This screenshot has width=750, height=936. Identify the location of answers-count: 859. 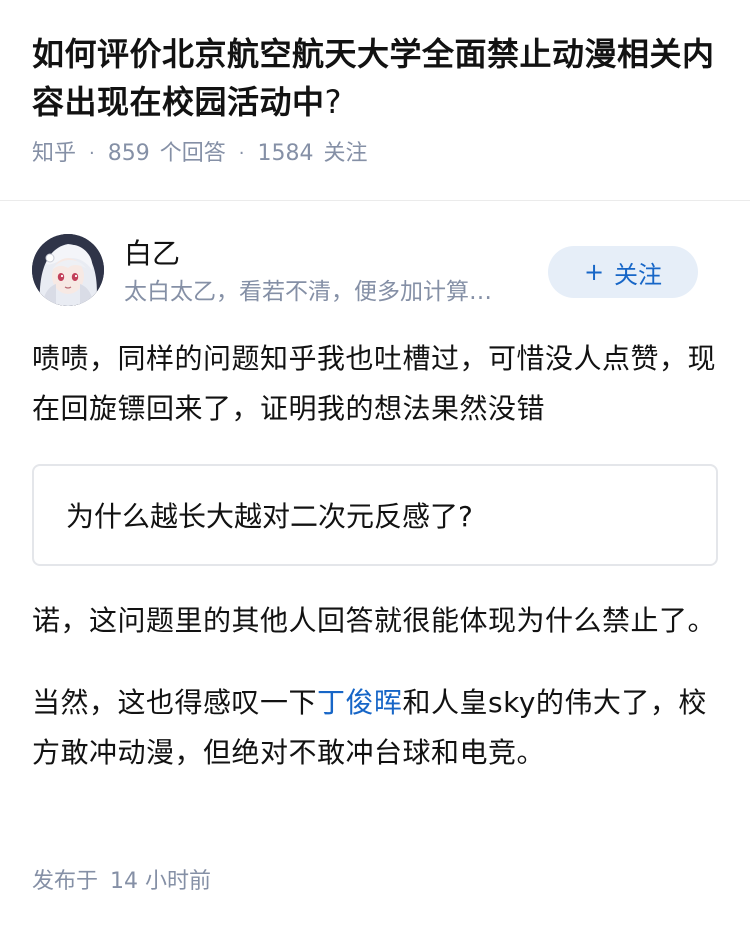
(128, 153).